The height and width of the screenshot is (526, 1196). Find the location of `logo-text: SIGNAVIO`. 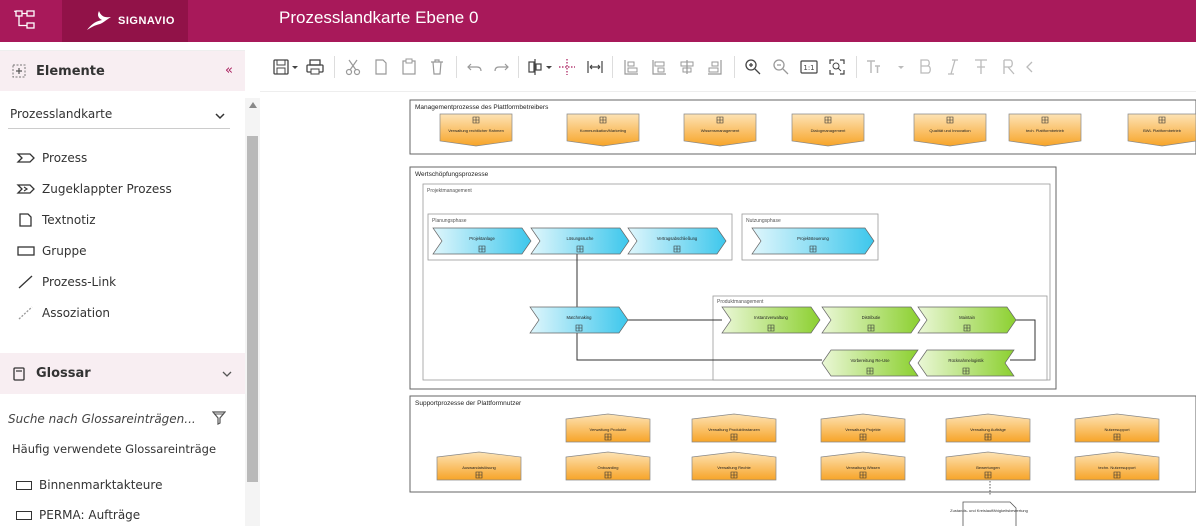

logo-text: SIGNAVIO is located at coordinates (146, 21).